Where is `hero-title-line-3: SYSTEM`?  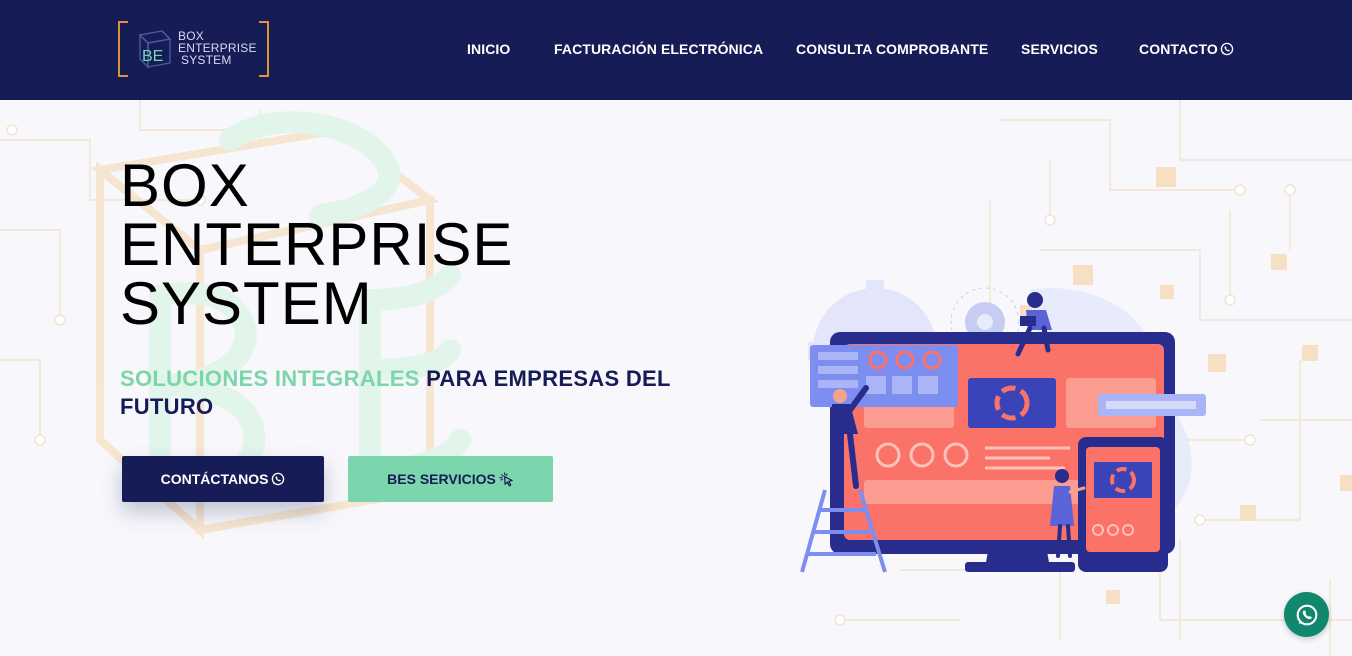 hero-title-line-3: SYSTEM is located at coordinates (246, 303).